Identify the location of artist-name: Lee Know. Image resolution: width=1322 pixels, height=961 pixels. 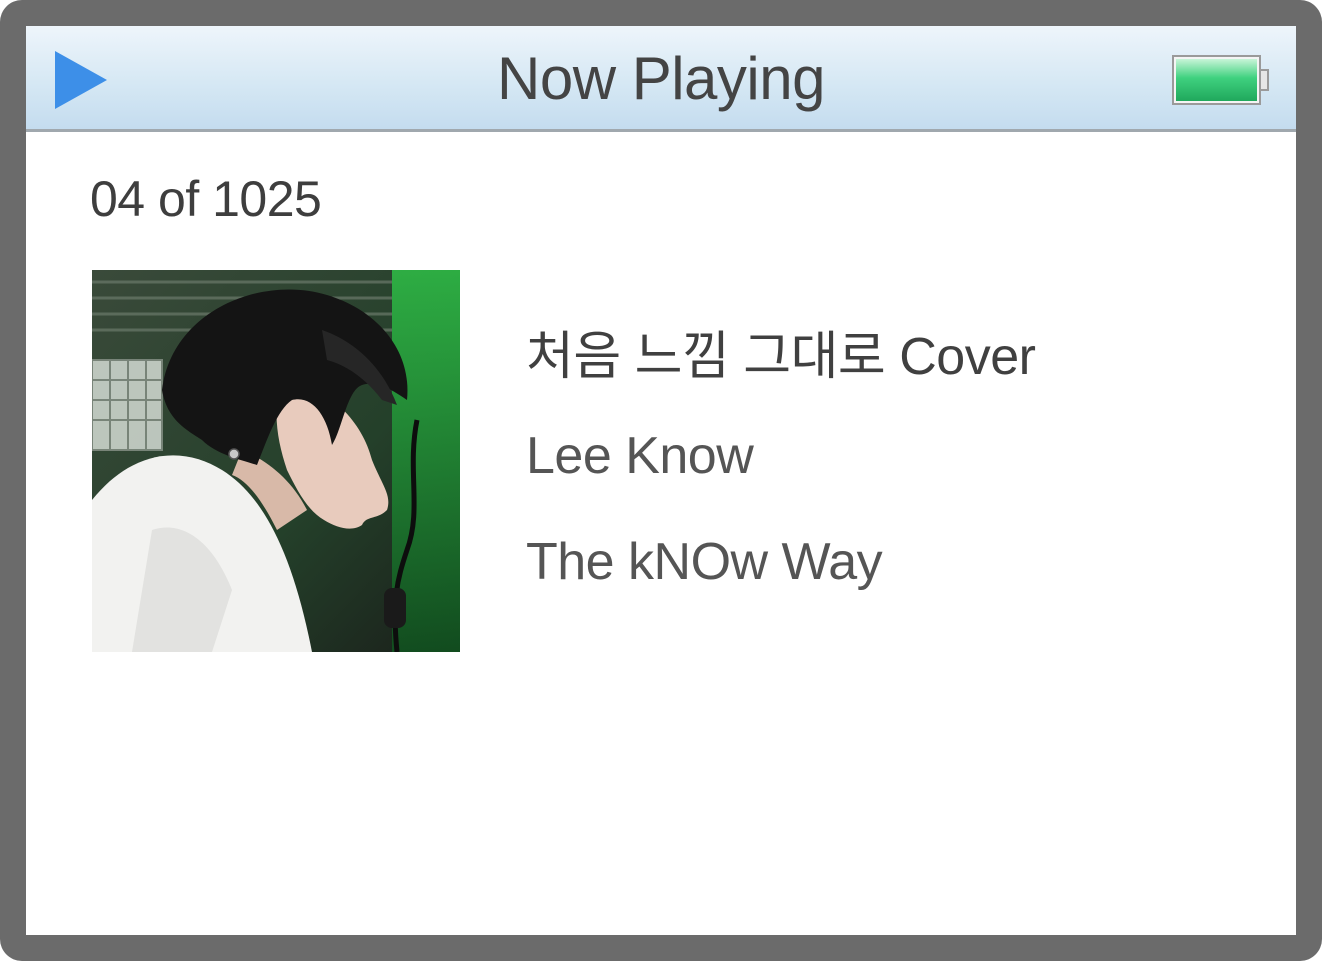
(640, 456).